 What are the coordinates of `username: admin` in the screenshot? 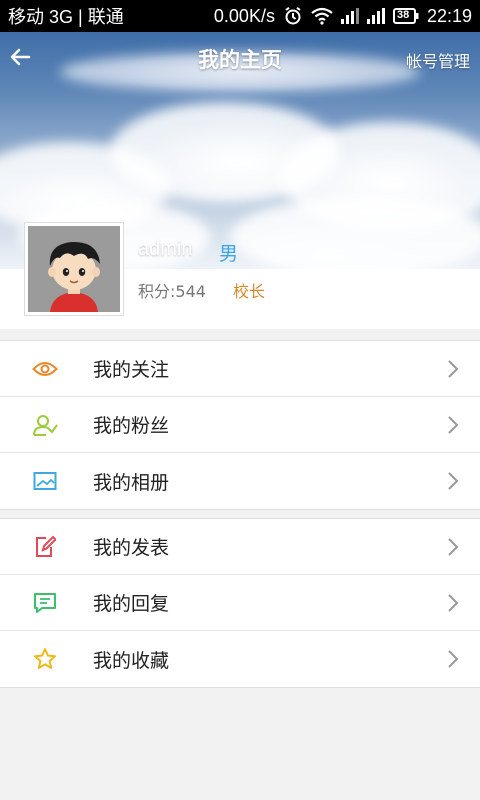 It's located at (165, 249).